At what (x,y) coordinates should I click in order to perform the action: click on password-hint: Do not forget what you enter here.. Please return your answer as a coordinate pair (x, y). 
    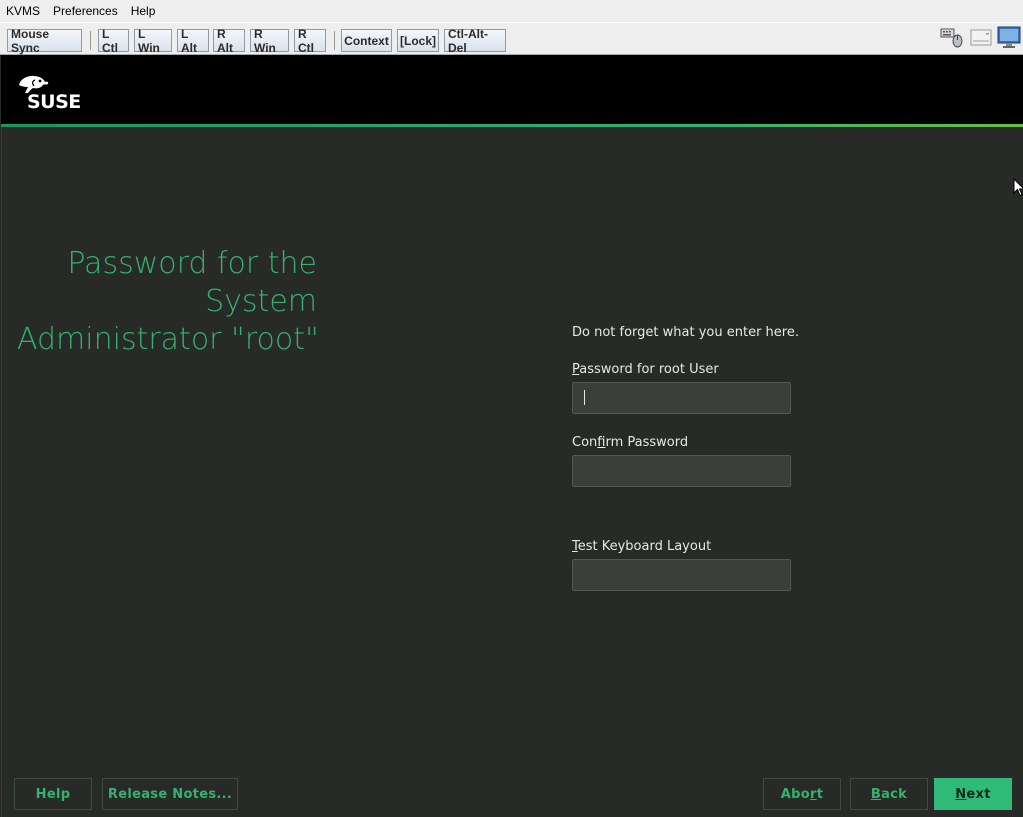
    Looking at the image, I should click on (685, 332).